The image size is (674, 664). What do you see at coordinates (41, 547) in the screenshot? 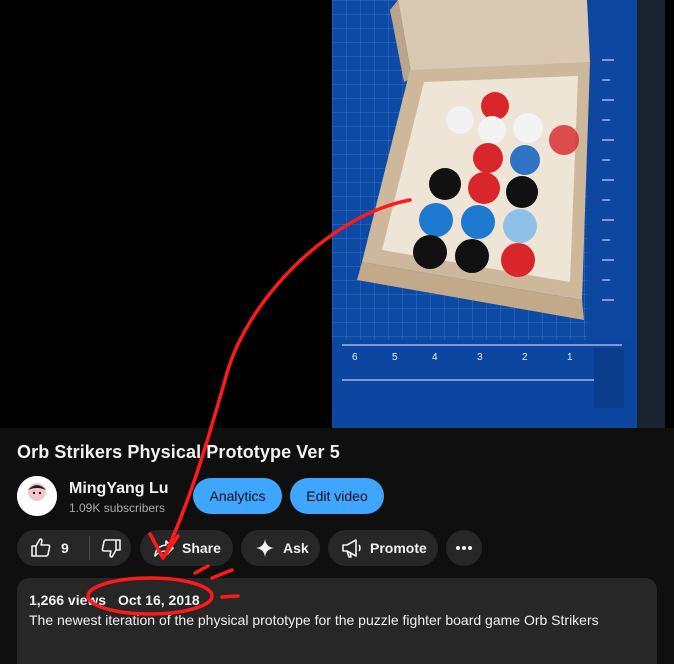
I see `thumbs-up-icon` at bounding box center [41, 547].